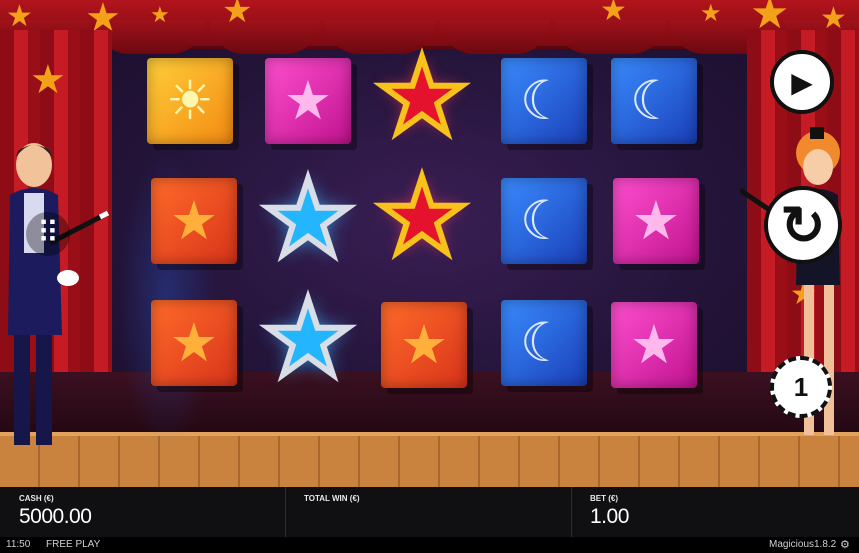 The height and width of the screenshot is (553, 859). What do you see at coordinates (332, 498) in the screenshot?
I see `total-win-label: TOTAL WIN (€)` at bounding box center [332, 498].